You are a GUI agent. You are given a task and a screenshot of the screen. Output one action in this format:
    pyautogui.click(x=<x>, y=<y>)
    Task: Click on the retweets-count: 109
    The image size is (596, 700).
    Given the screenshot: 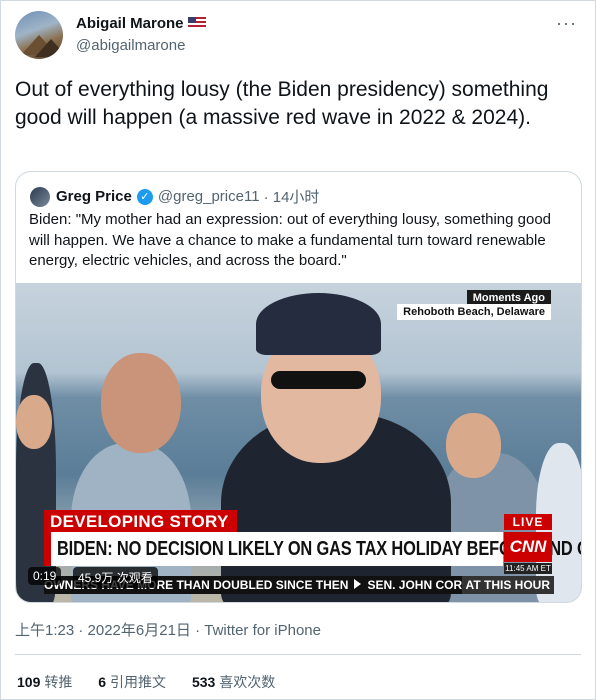 What is the action you would take?
    pyautogui.click(x=29, y=682)
    